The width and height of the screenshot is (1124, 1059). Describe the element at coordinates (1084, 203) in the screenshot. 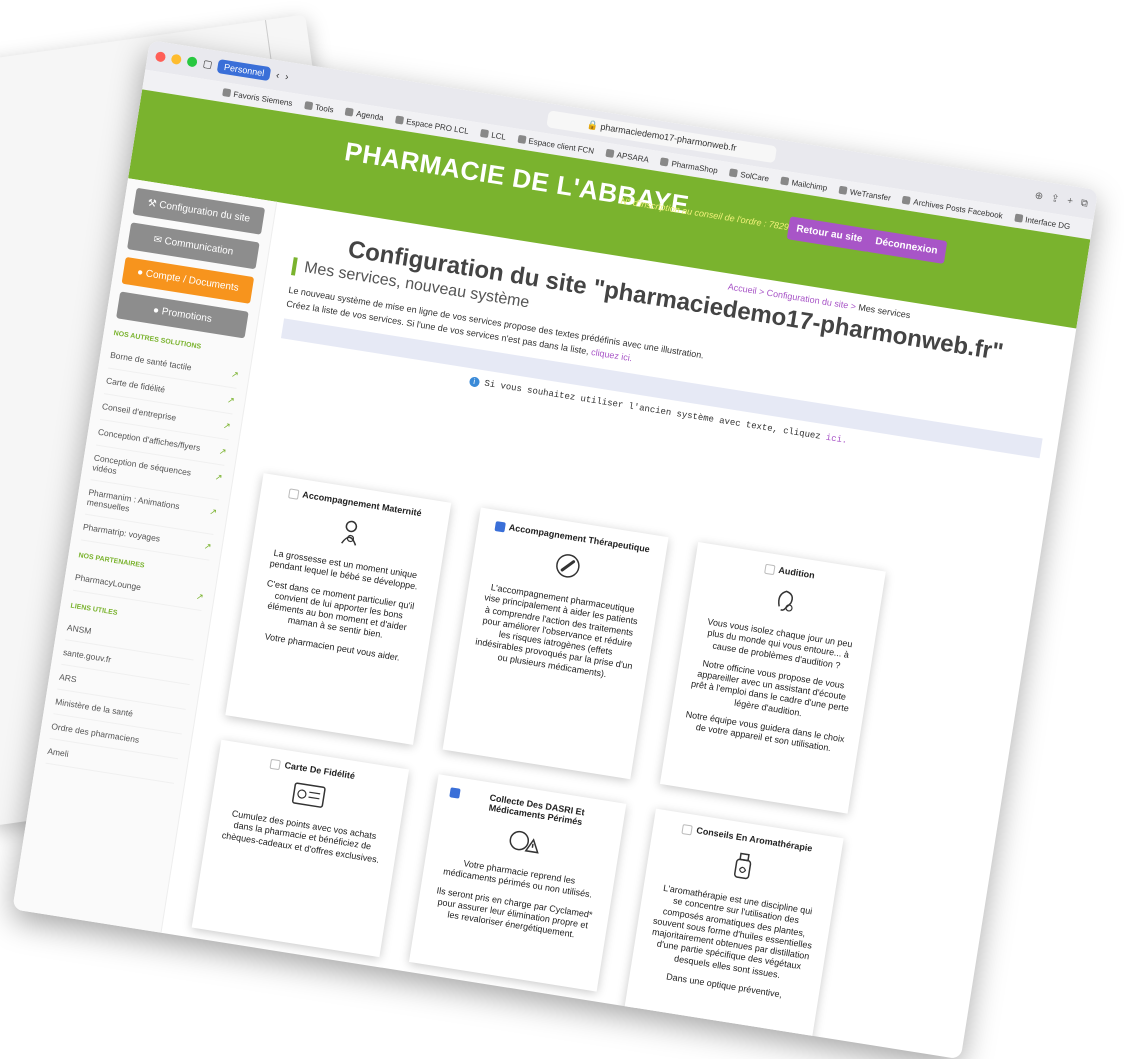

I see `tabs-overview-icon: ⧉` at that location.